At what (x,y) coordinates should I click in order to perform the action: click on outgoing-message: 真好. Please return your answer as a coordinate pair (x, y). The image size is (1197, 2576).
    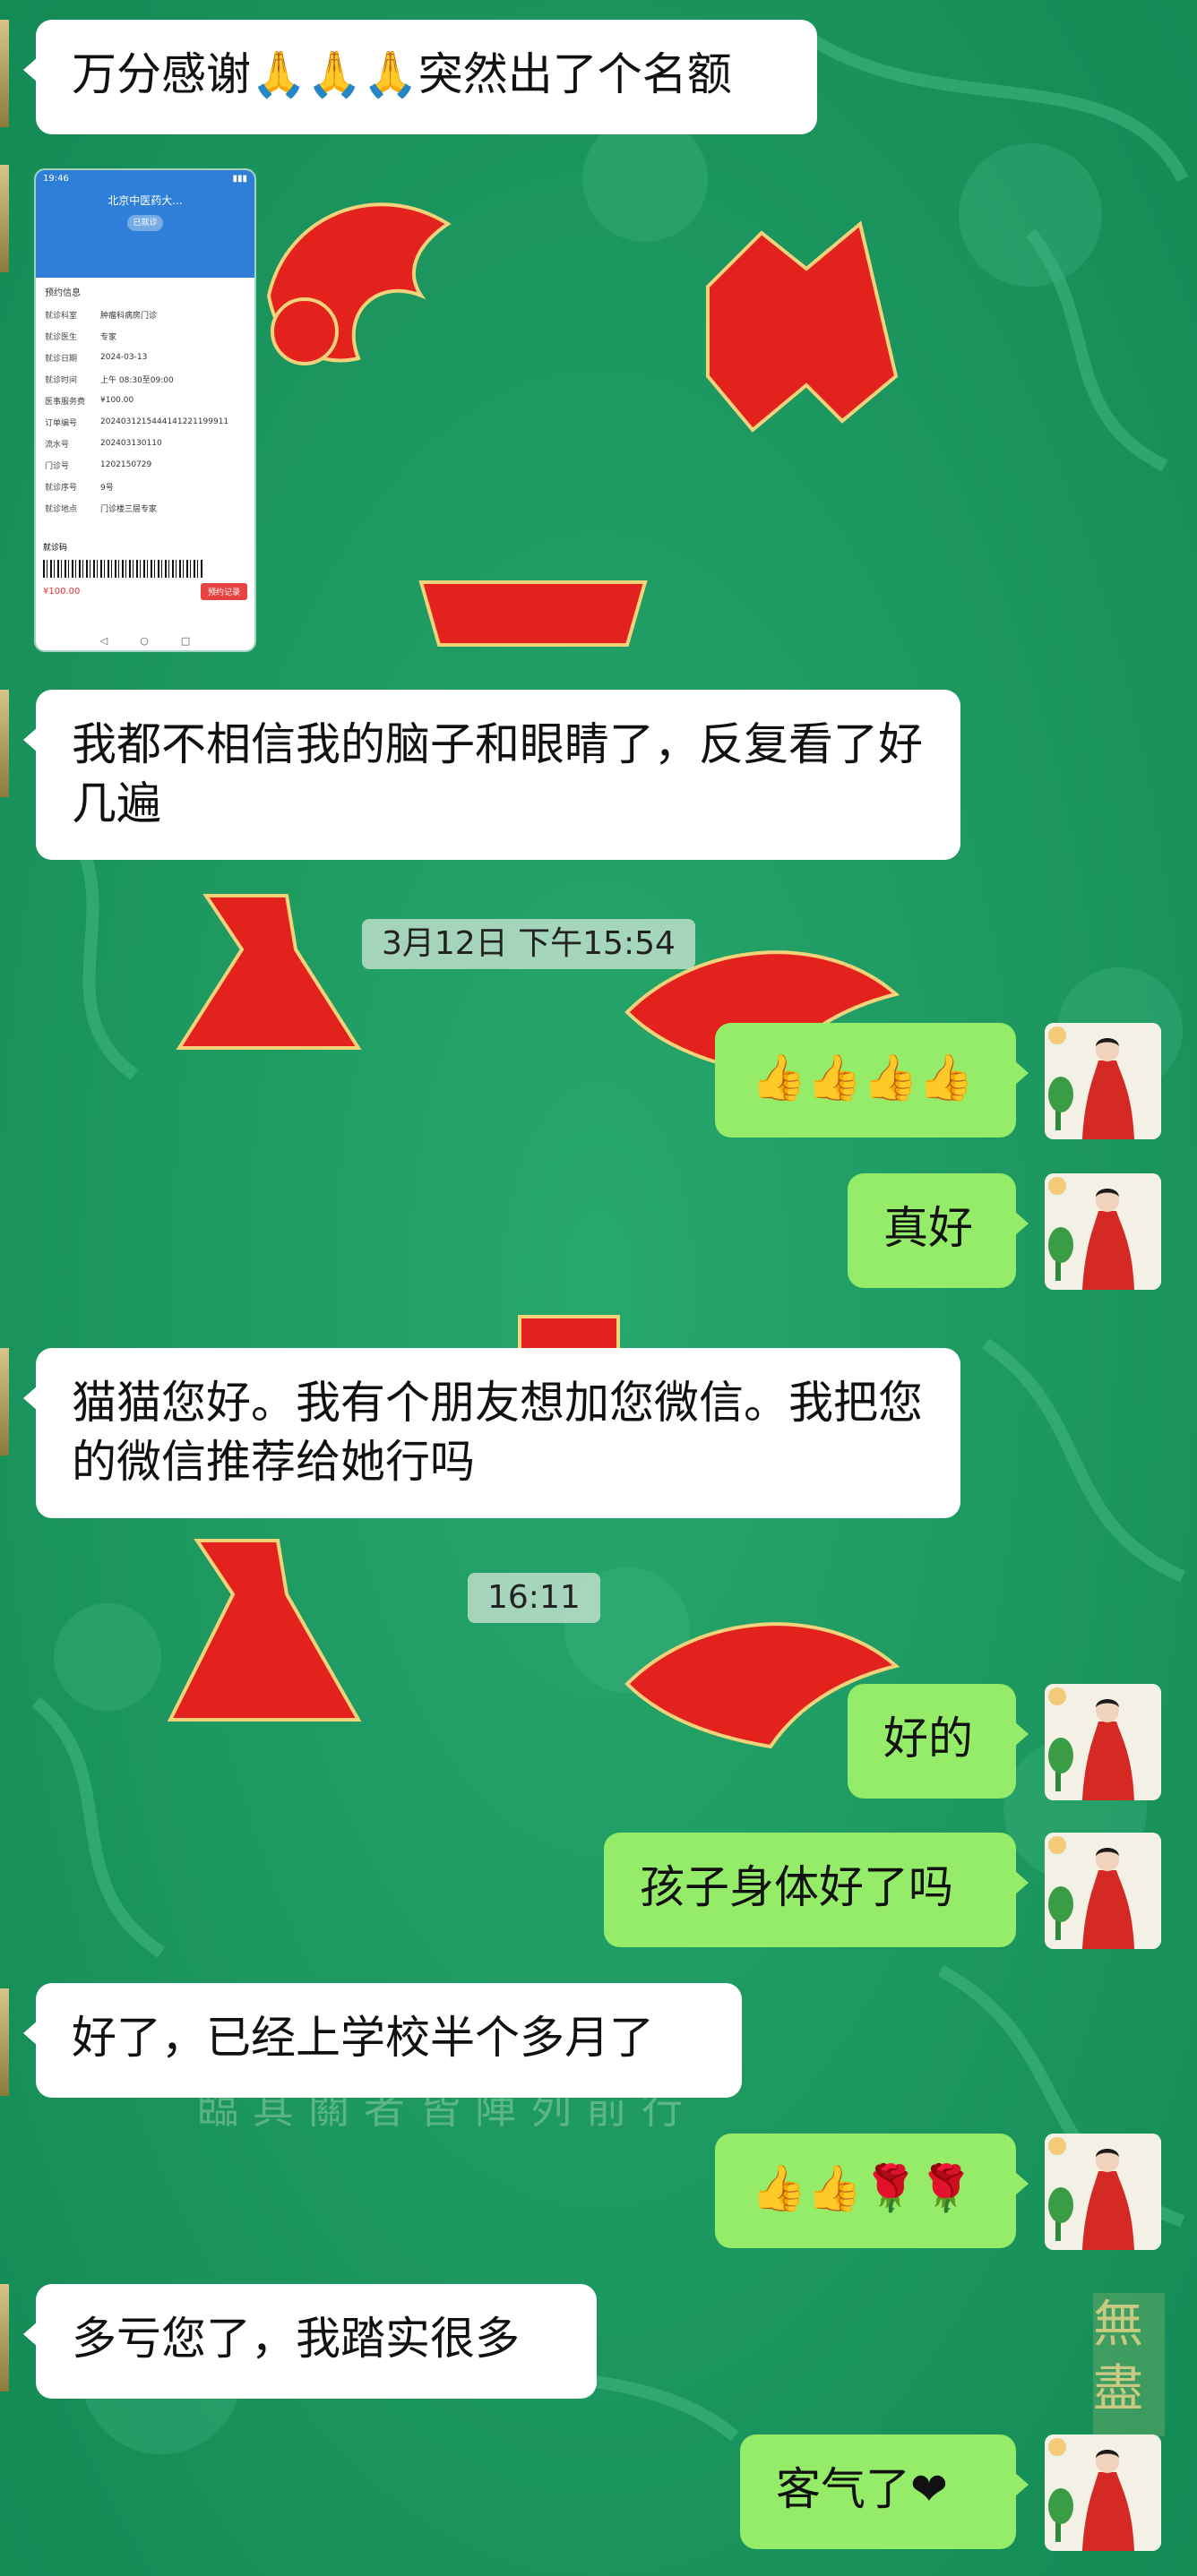
    Looking at the image, I should click on (938, 1230).